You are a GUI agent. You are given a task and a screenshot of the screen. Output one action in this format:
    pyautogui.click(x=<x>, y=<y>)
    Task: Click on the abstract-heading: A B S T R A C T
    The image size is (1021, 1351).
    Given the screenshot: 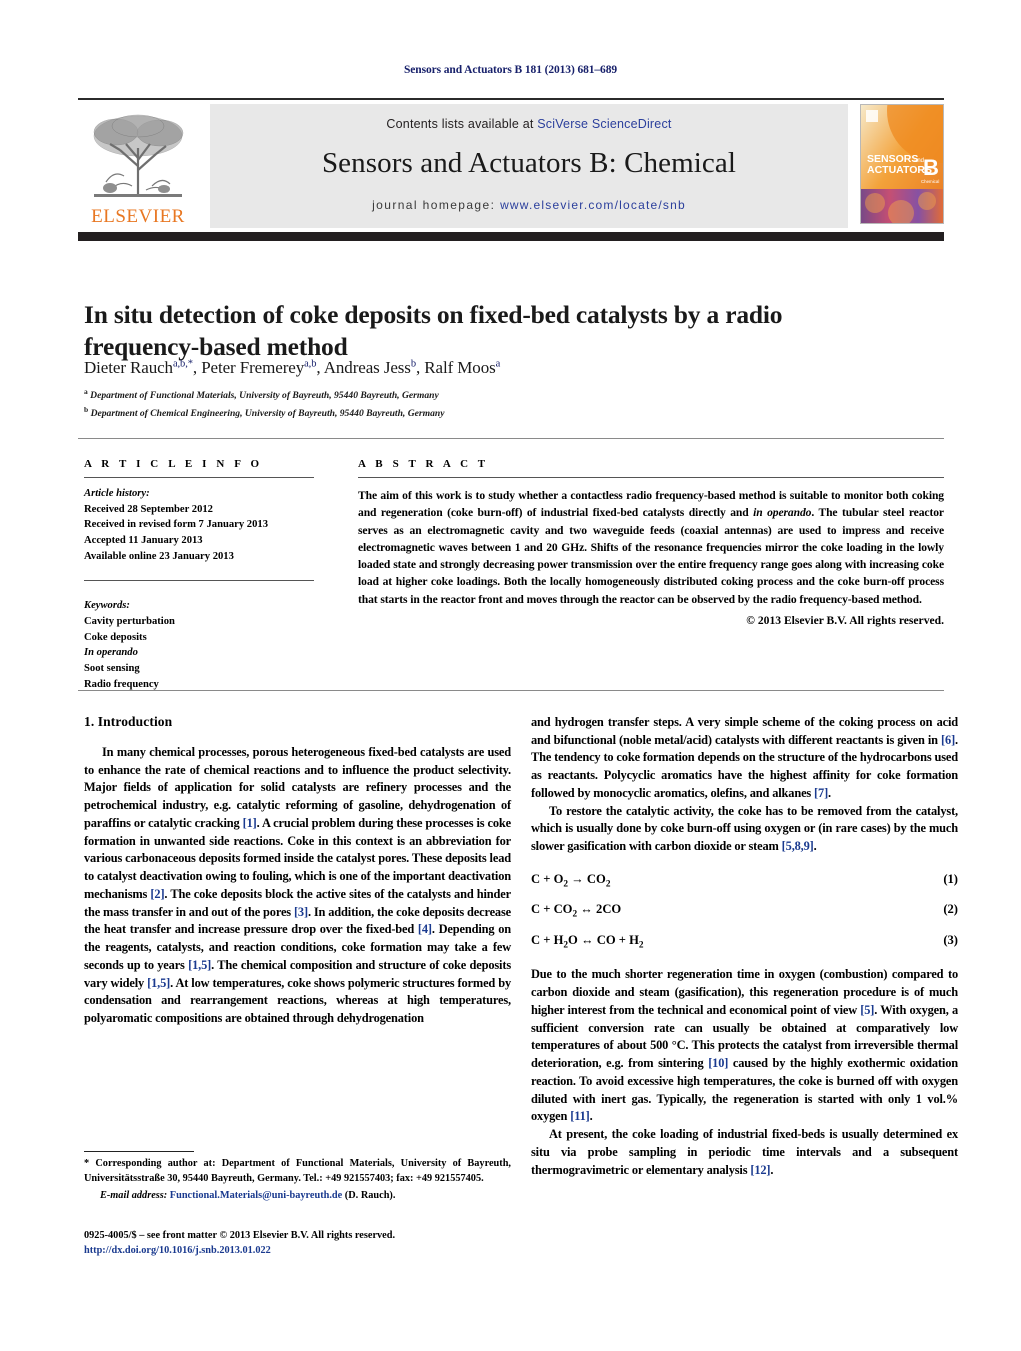 What is the action you would take?
    pyautogui.click(x=423, y=464)
    